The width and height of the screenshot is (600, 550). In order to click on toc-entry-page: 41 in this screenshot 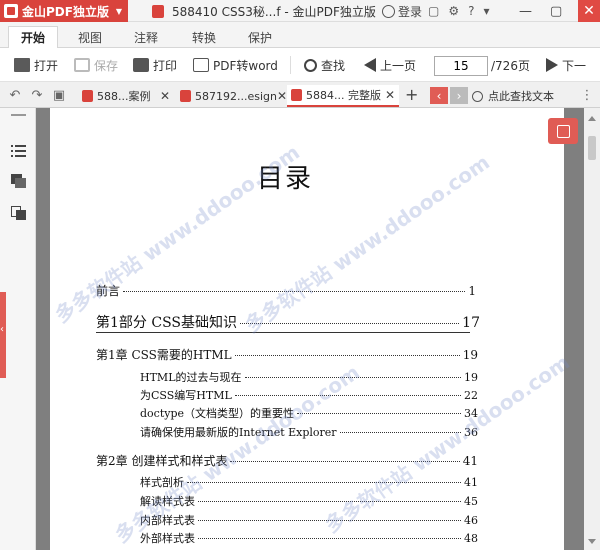, I will do `click(471, 482)`.